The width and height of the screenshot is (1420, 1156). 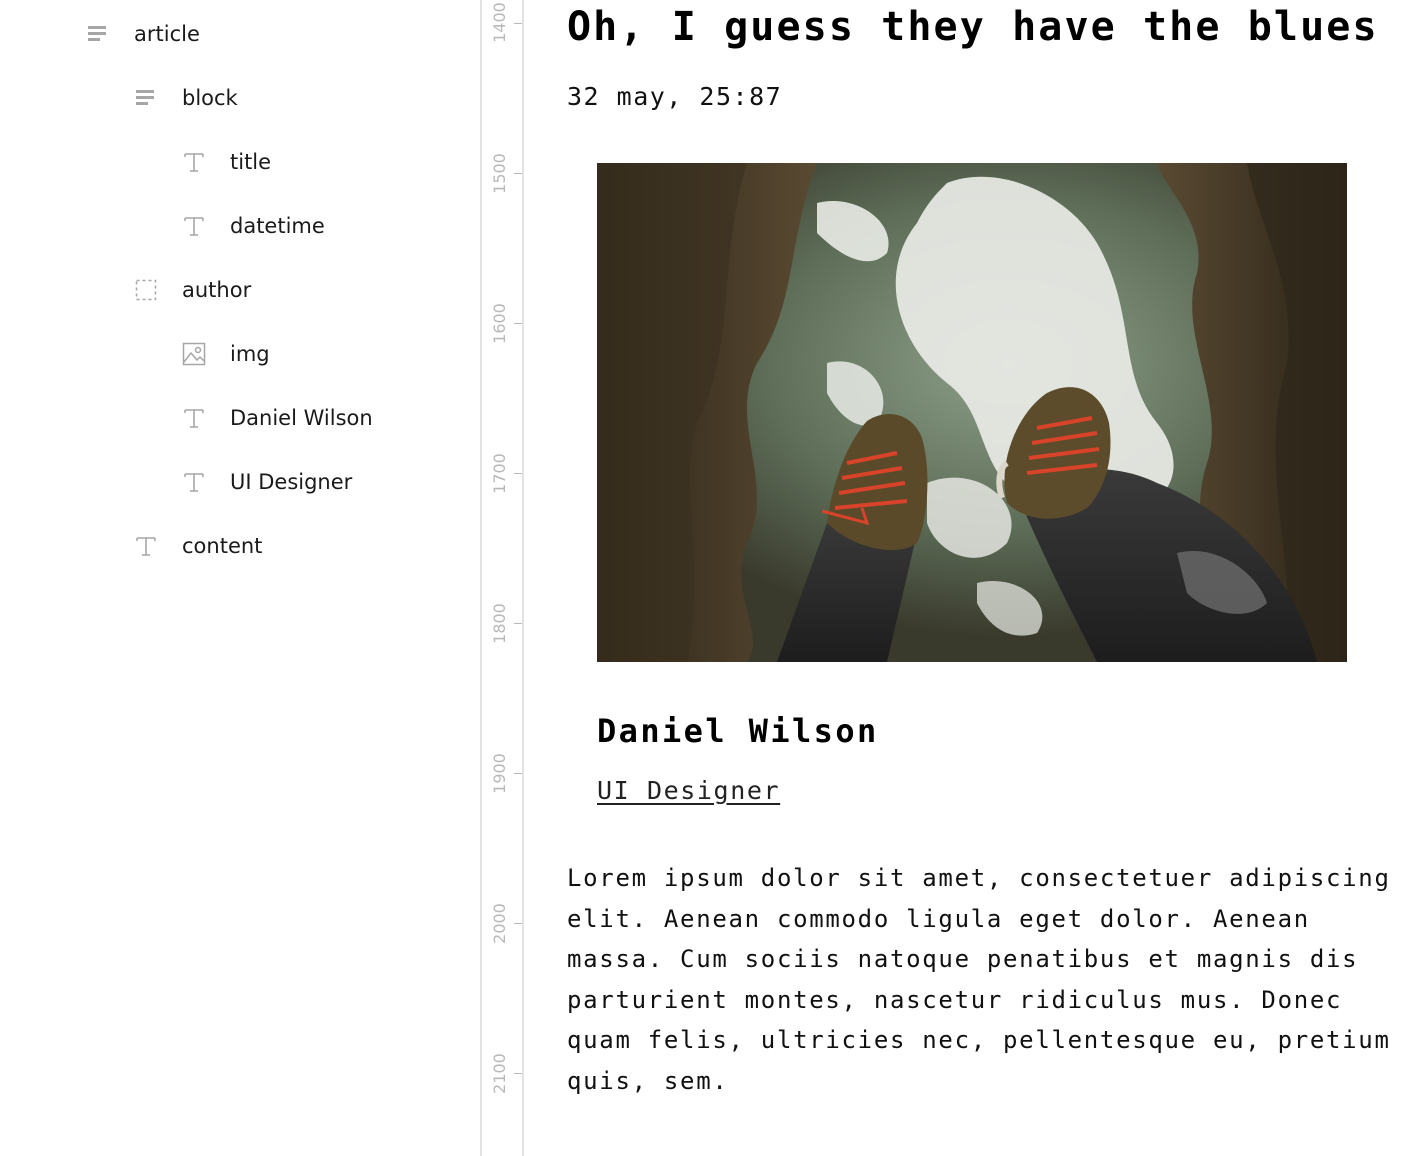 I want to click on ruler-label: 1800, so click(x=499, y=623).